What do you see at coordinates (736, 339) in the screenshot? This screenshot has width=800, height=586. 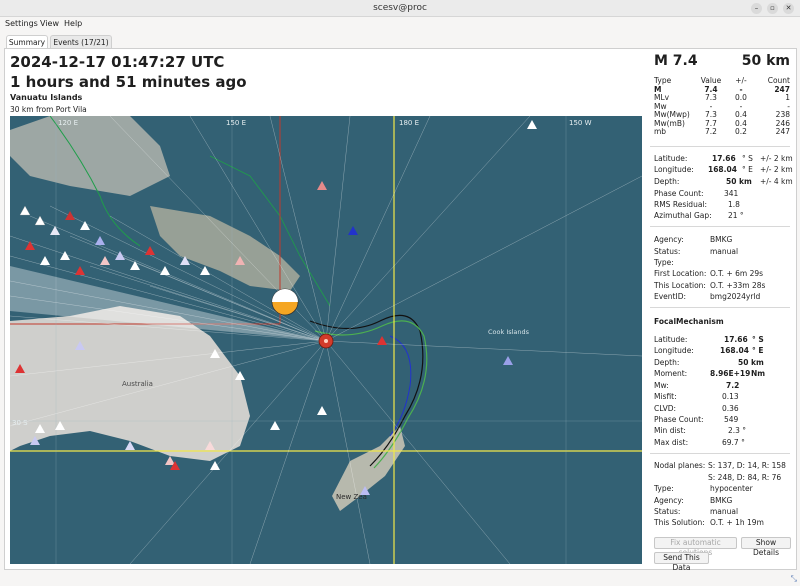 I see `value: 17.66` at bounding box center [736, 339].